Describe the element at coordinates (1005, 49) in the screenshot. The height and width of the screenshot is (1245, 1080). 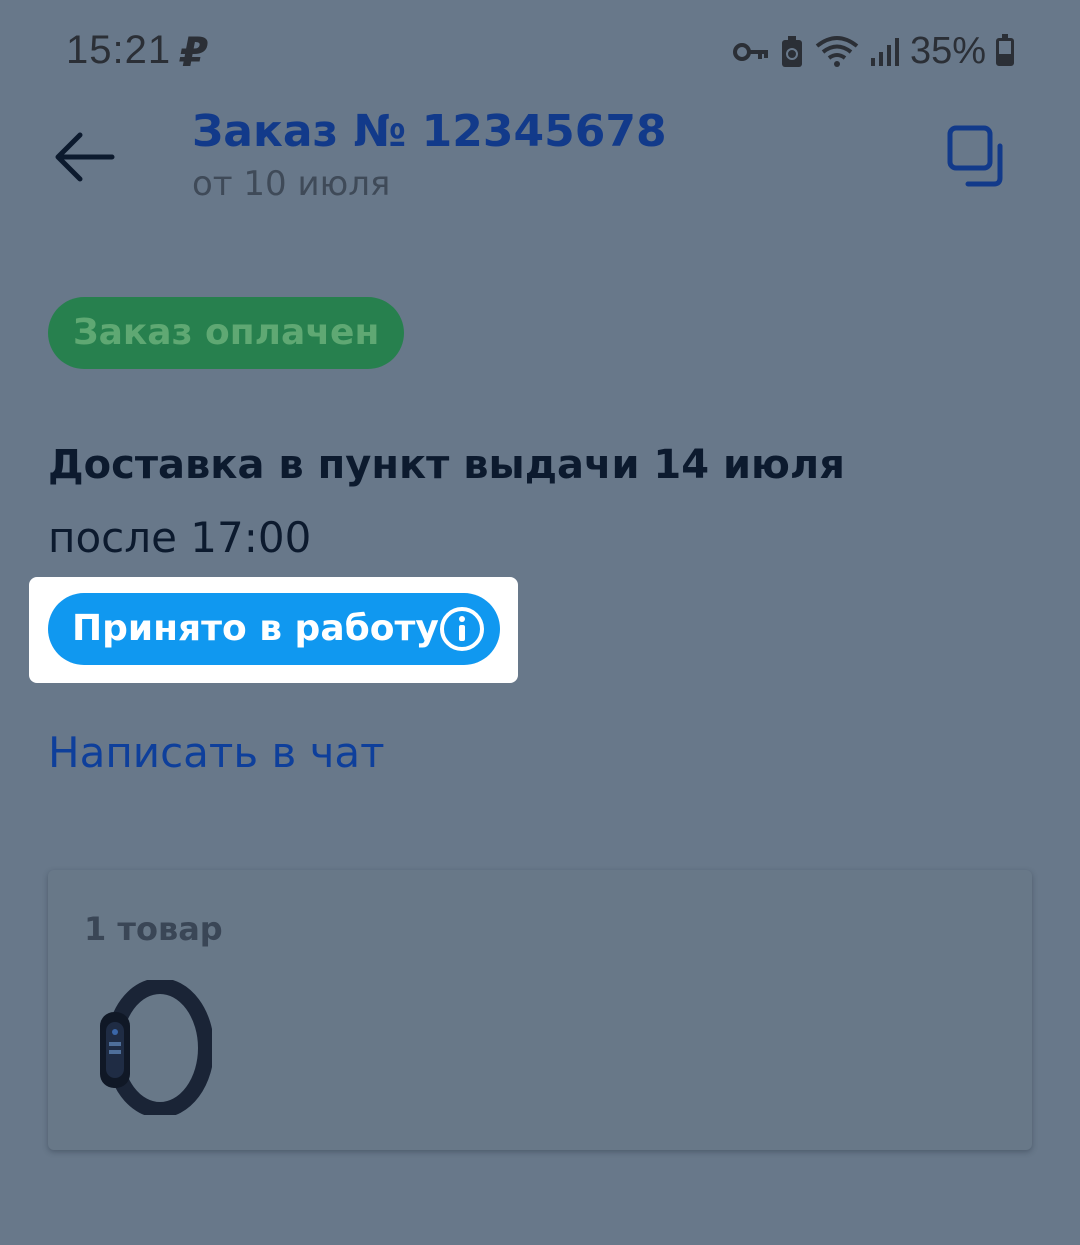
I see `battery-icon` at that location.